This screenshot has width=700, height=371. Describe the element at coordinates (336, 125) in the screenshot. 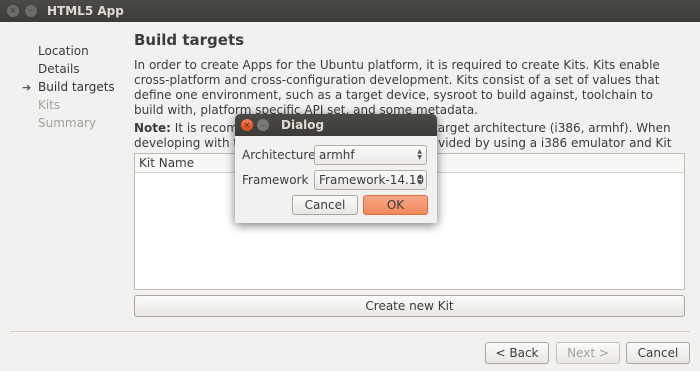

I see `dialog-titlebar: ✕ – Dialog` at that location.